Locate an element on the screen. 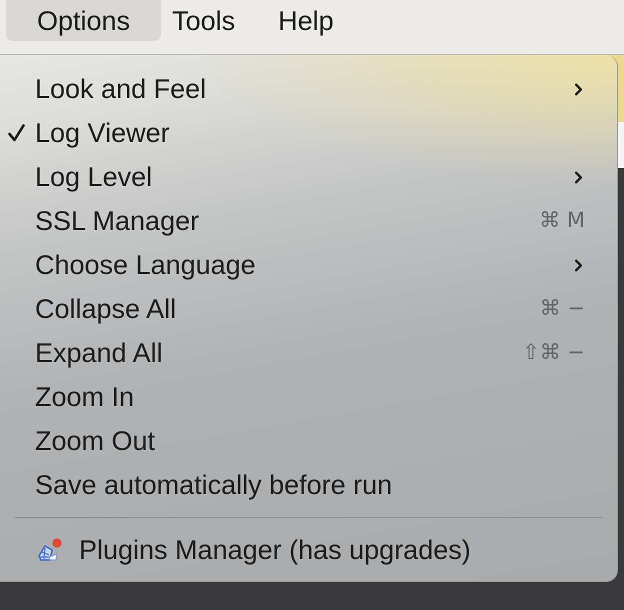 Image resolution: width=624 pixels, height=610 pixels. menu-item-label: Zoom In is located at coordinates (84, 397).